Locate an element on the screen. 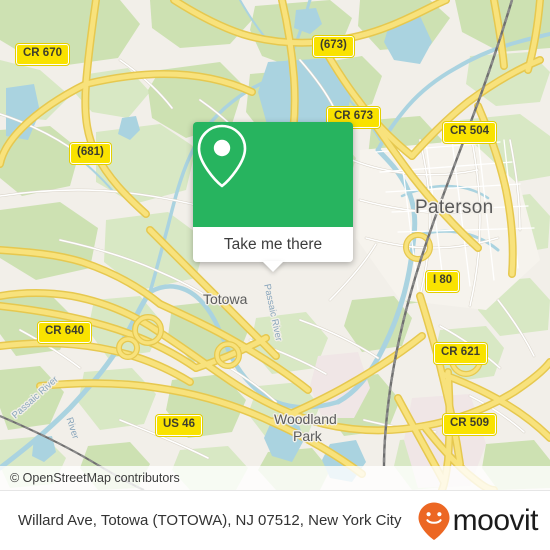 The image size is (550, 550). moovit-wordmark: moovit is located at coordinates (495, 520).